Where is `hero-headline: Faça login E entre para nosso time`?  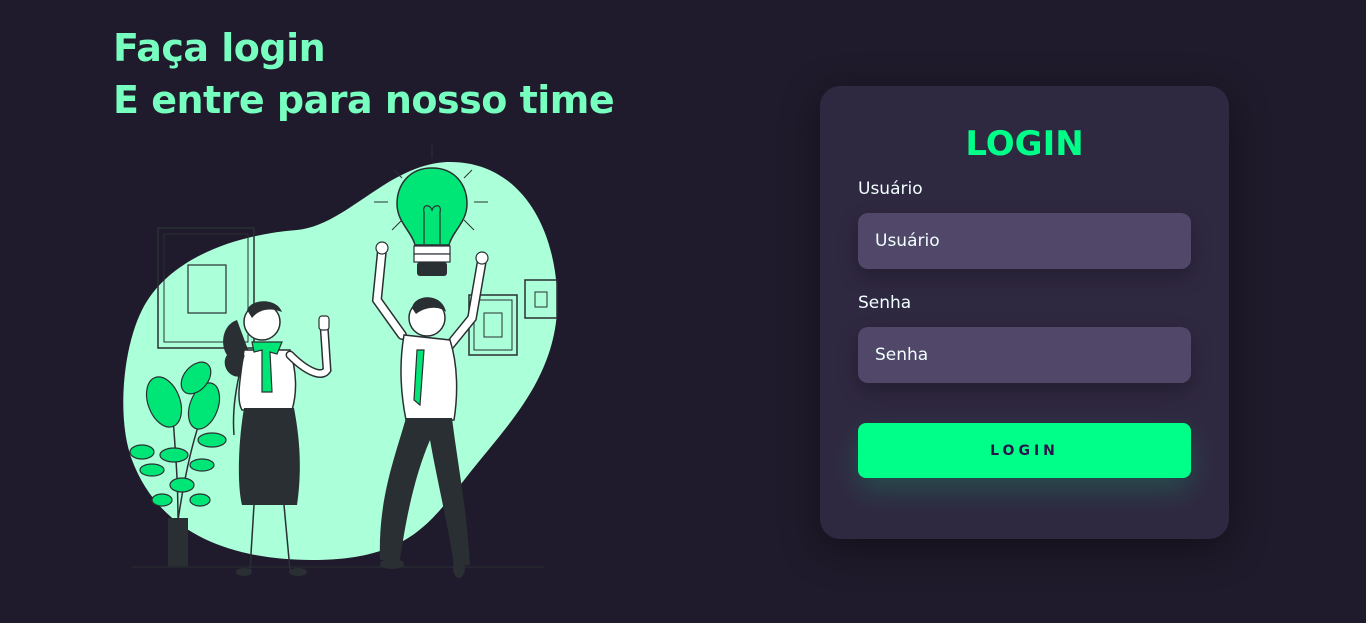 hero-headline: Faça login E entre para nosso time is located at coordinates (364, 74).